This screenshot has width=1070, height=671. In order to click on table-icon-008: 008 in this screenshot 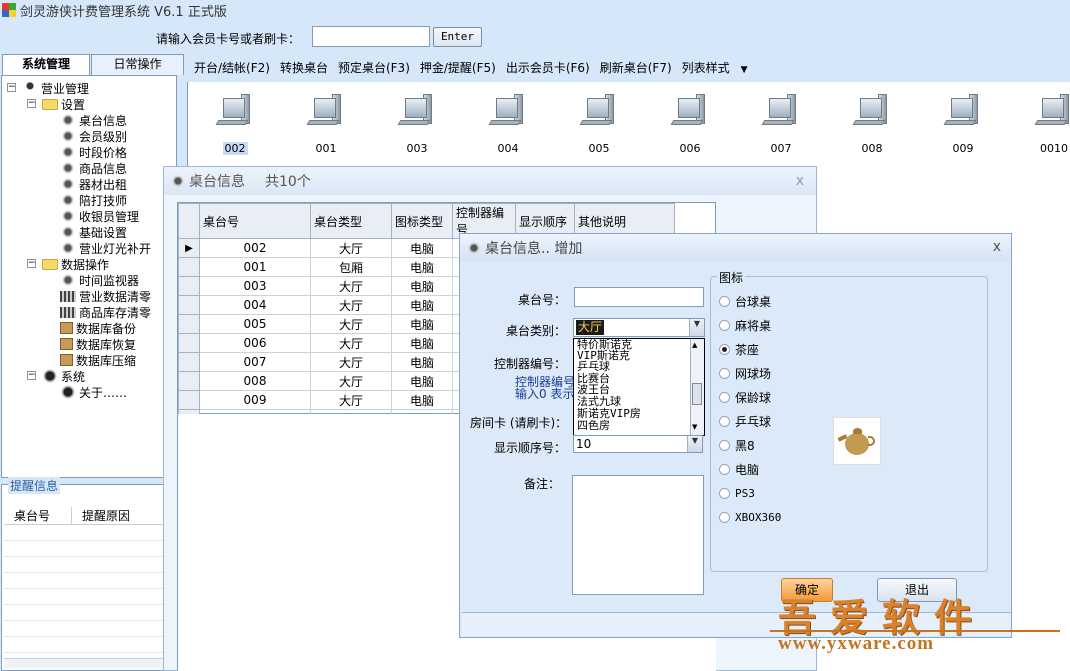, I will do `click(872, 127)`.